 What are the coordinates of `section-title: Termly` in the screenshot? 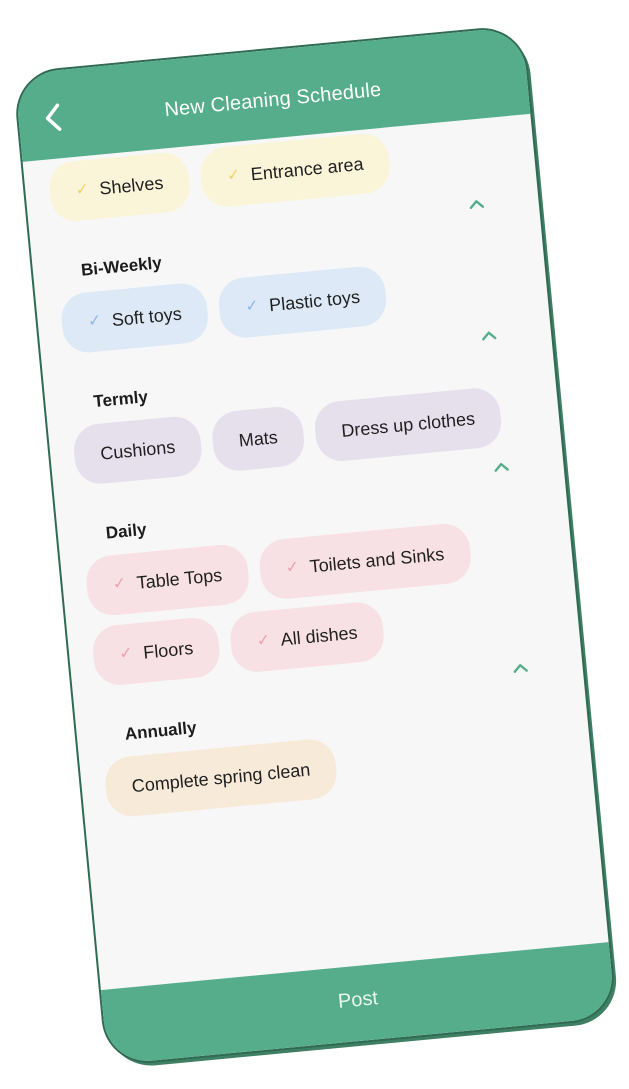 It's located at (120, 399).